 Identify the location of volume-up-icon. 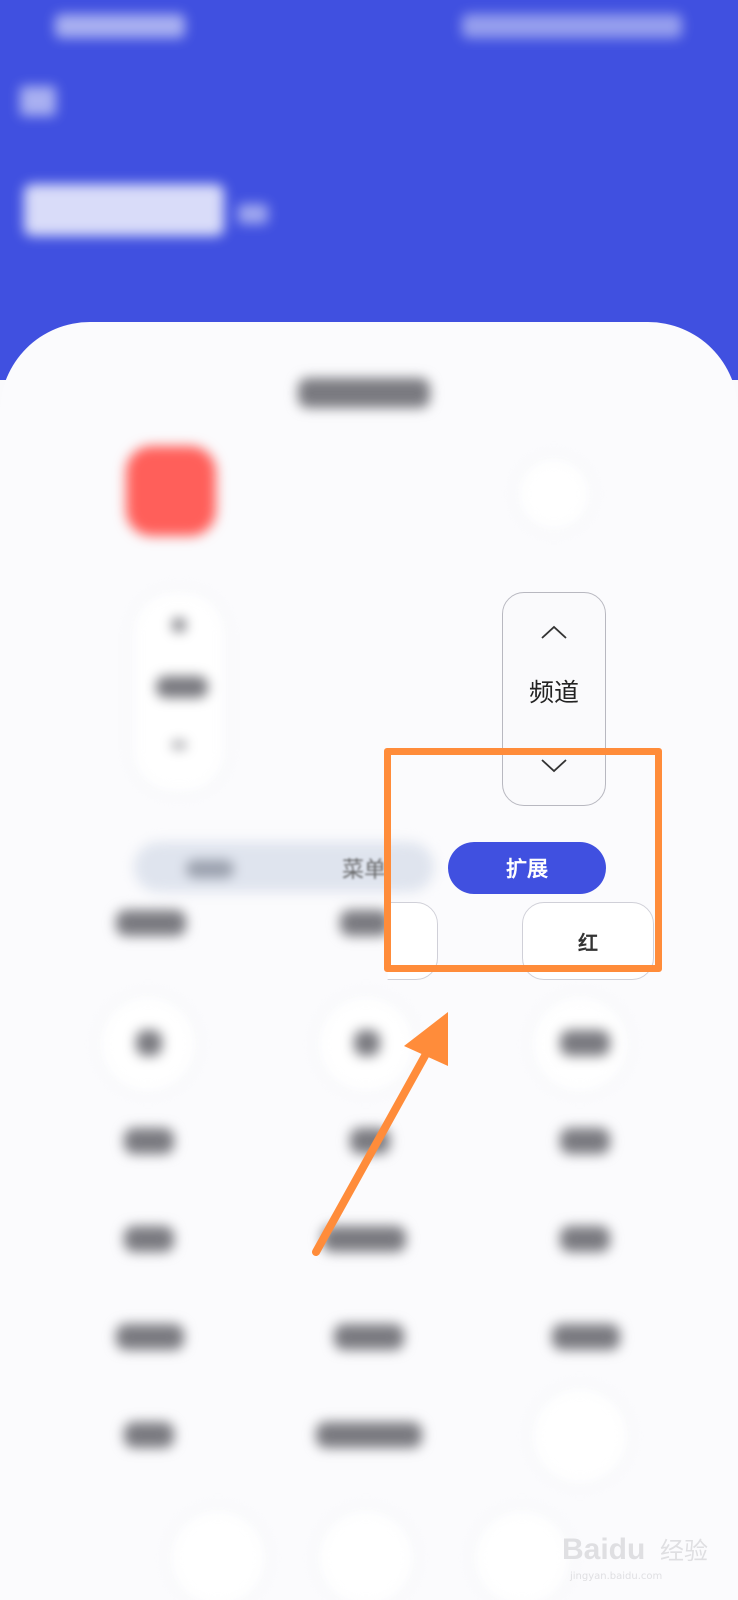
(179, 625).